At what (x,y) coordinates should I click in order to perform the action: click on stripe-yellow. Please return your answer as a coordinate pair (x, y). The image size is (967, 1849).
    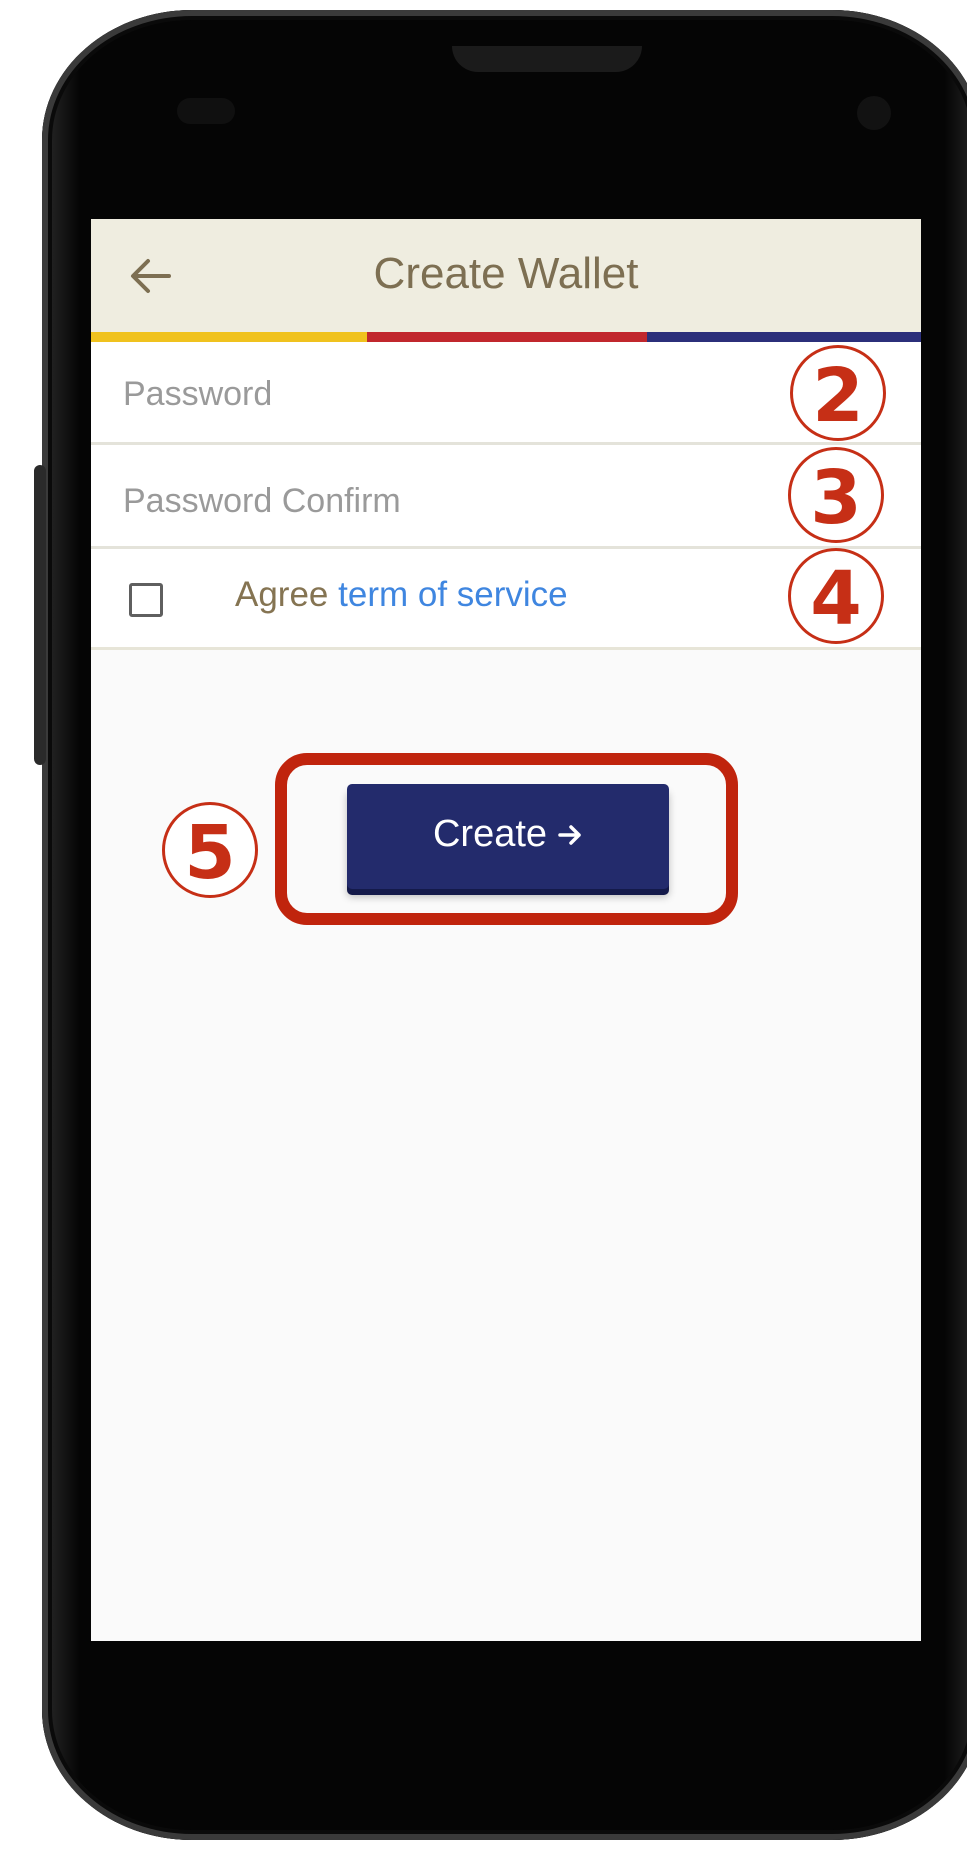
    Looking at the image, I should click on (229, 337).